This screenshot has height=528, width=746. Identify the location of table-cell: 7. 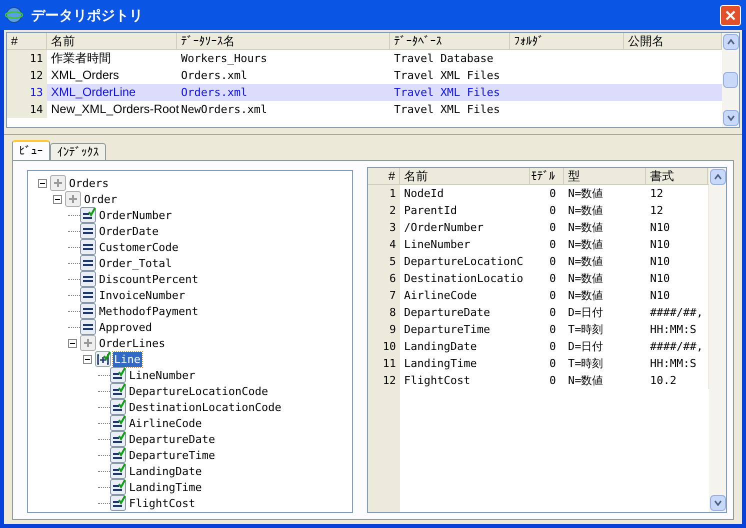
(392, 295).